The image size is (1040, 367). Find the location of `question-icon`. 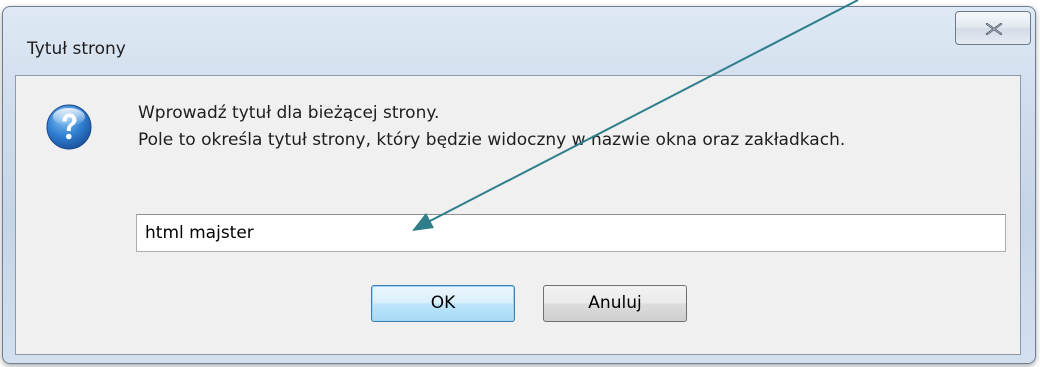

question-icon is located at coordinates (69, 127).